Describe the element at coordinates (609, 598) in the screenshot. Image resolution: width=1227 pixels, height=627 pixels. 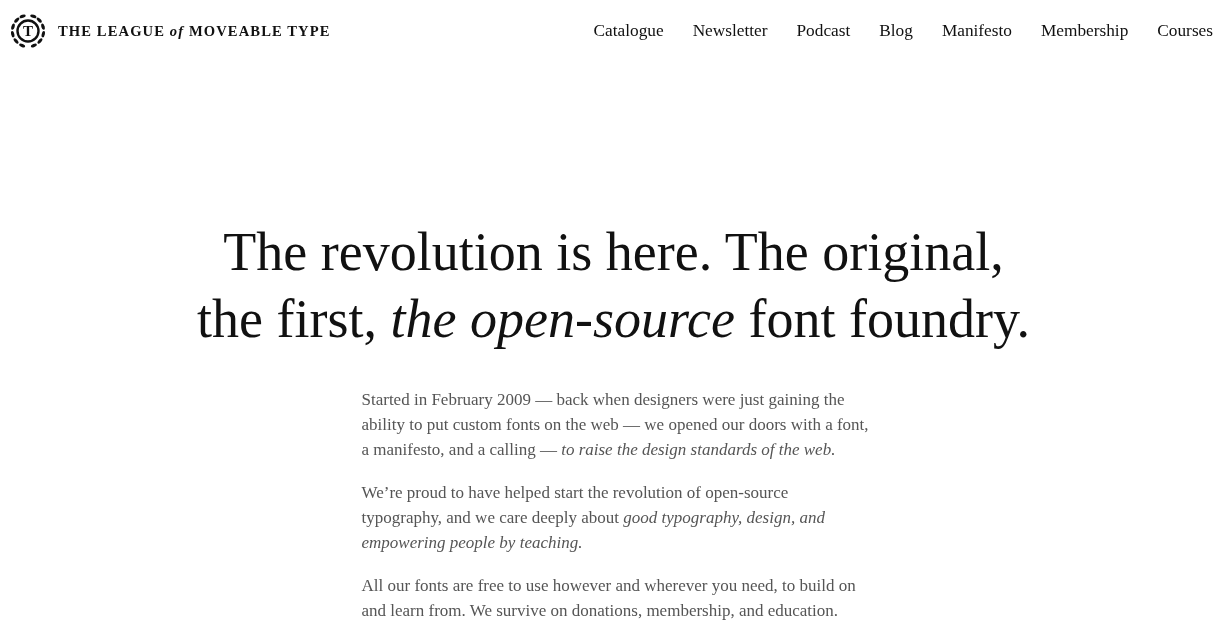
I see `intro-paragraph: All our fonts are free to use however and wherever you need, to build on and learn from. We survive on donations, membership, and education.` at that location.